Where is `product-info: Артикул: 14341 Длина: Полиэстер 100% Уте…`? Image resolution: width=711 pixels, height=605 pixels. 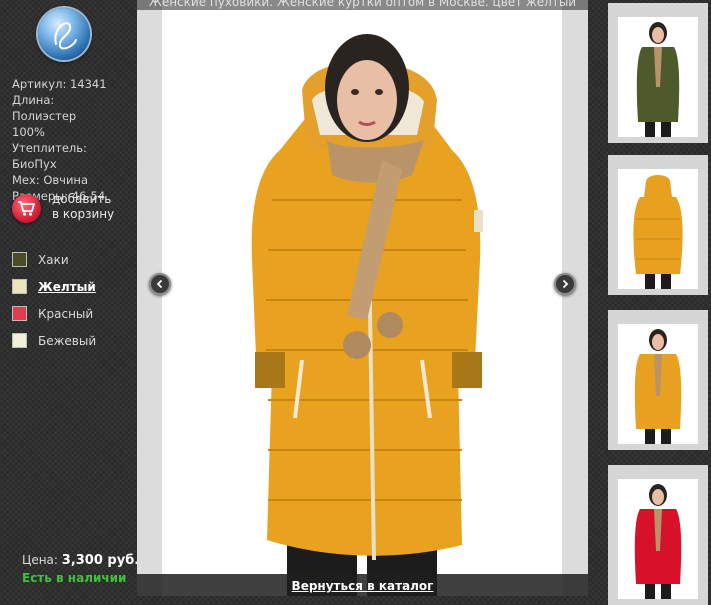 product-info: Артикул: 14341 Длина: Полиэстер 100% Уте… is located at coordinates (67, 140).